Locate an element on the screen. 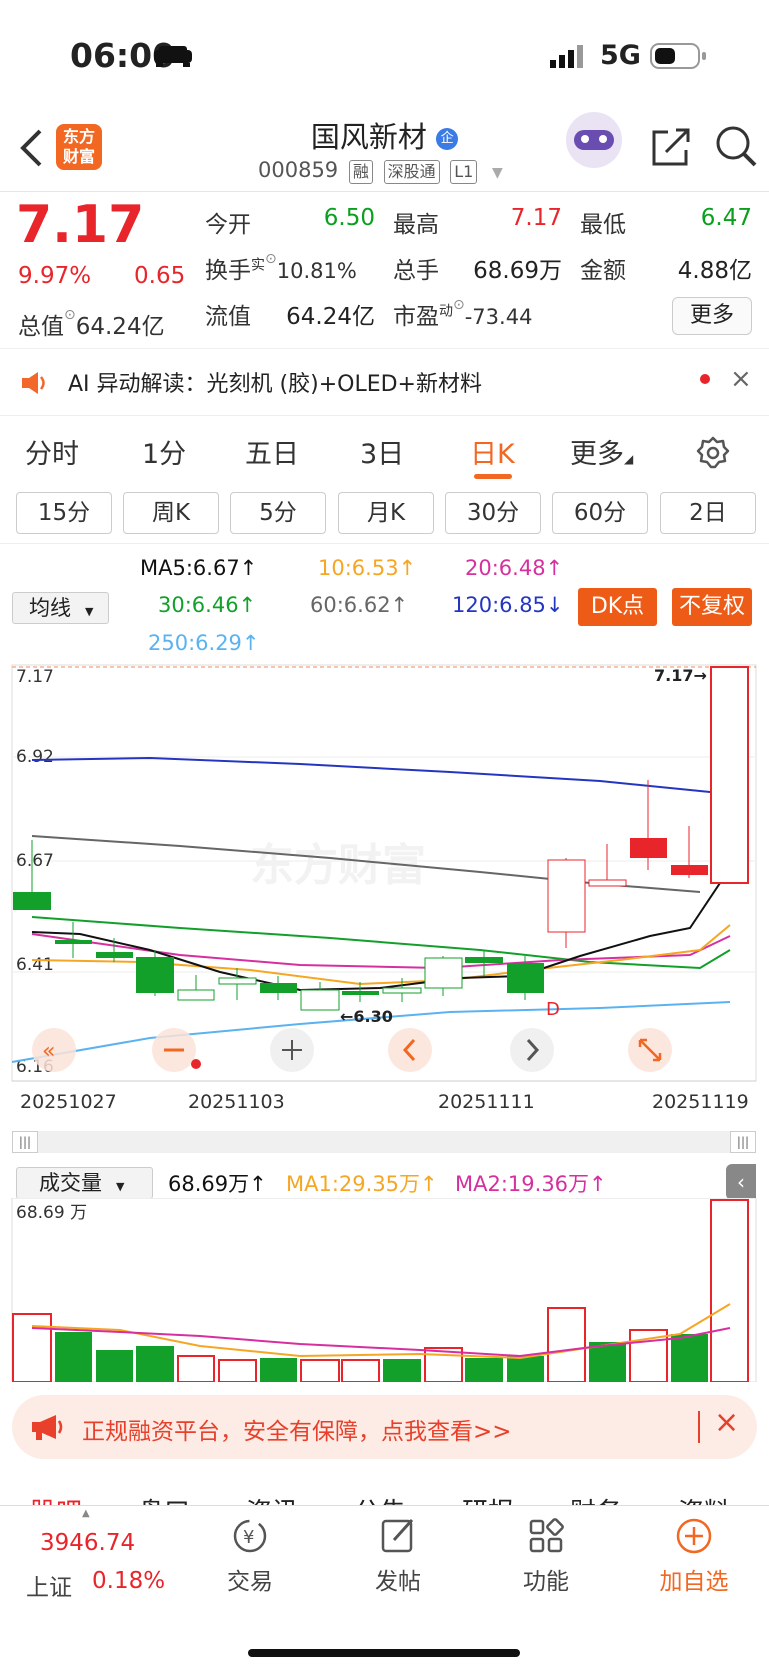 The height and width of the screenshot is (1665, 769). price-axis-label: 7.17 is located at coordinates (35, 677).